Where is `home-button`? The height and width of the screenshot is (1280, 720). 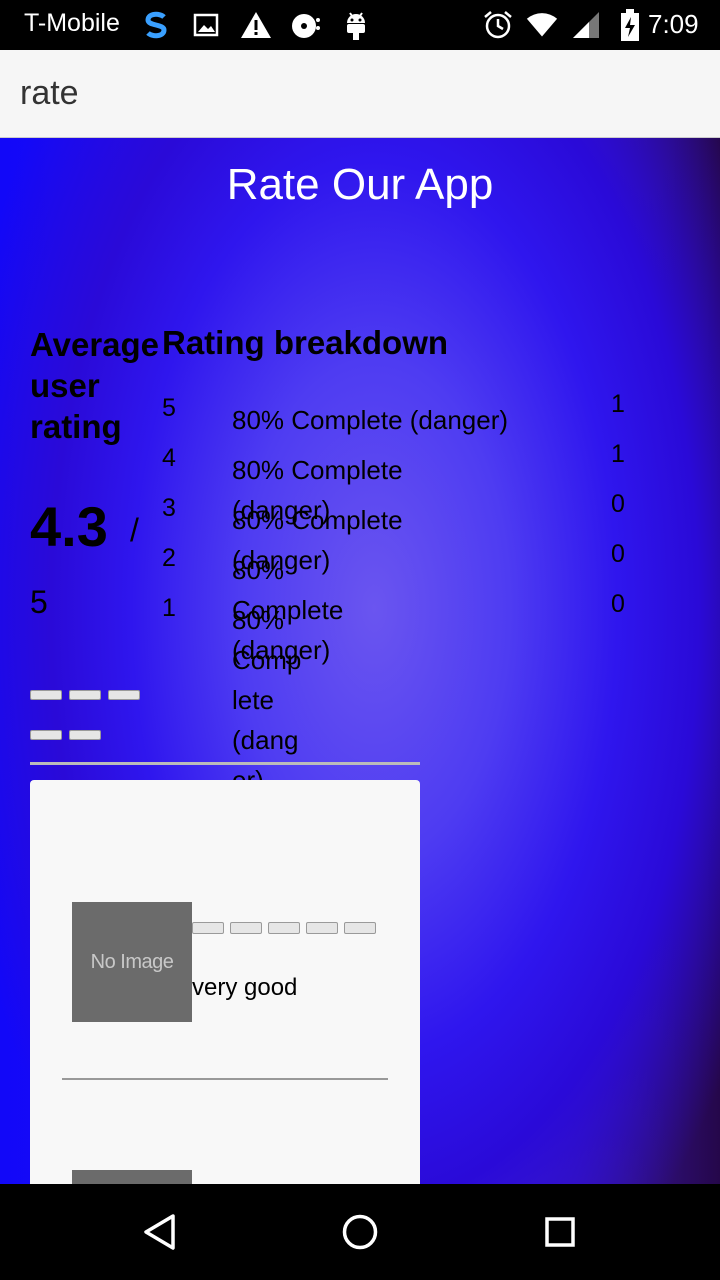 home-button is located at coordinates (360, 1232).